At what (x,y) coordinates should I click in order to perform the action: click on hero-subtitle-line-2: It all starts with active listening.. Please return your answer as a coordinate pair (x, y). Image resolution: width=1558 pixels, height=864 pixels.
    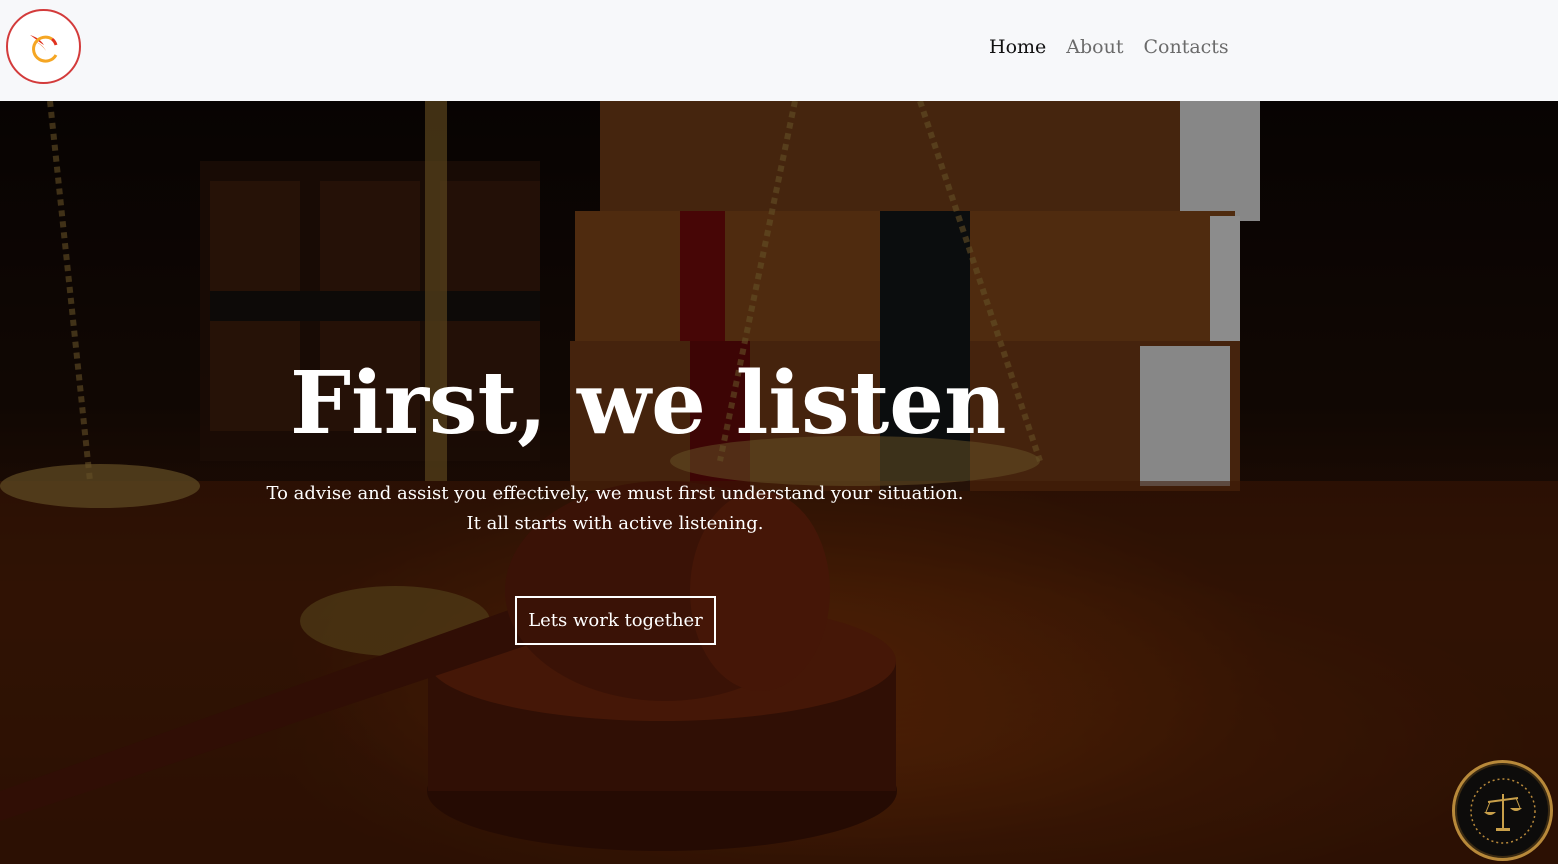
    Looking at the image, I should click on (615, 523).